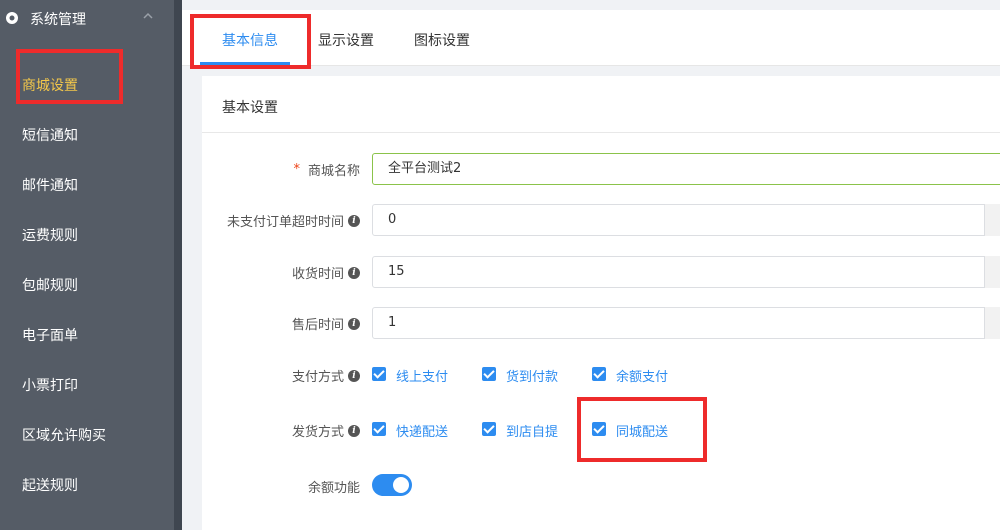  I want to click on required-mark: *, so click(296, 169).